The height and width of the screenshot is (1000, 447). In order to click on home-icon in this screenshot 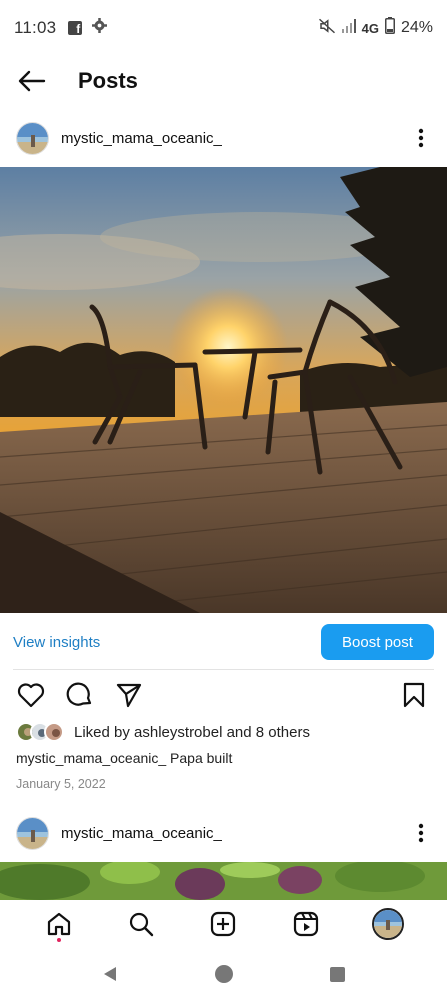, I will do `click(59, 924)`.